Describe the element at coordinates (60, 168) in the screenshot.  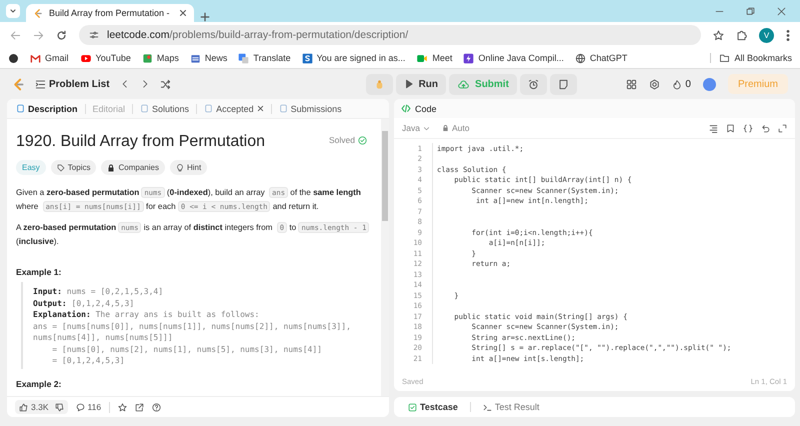
I see `tag-icon` at that location.